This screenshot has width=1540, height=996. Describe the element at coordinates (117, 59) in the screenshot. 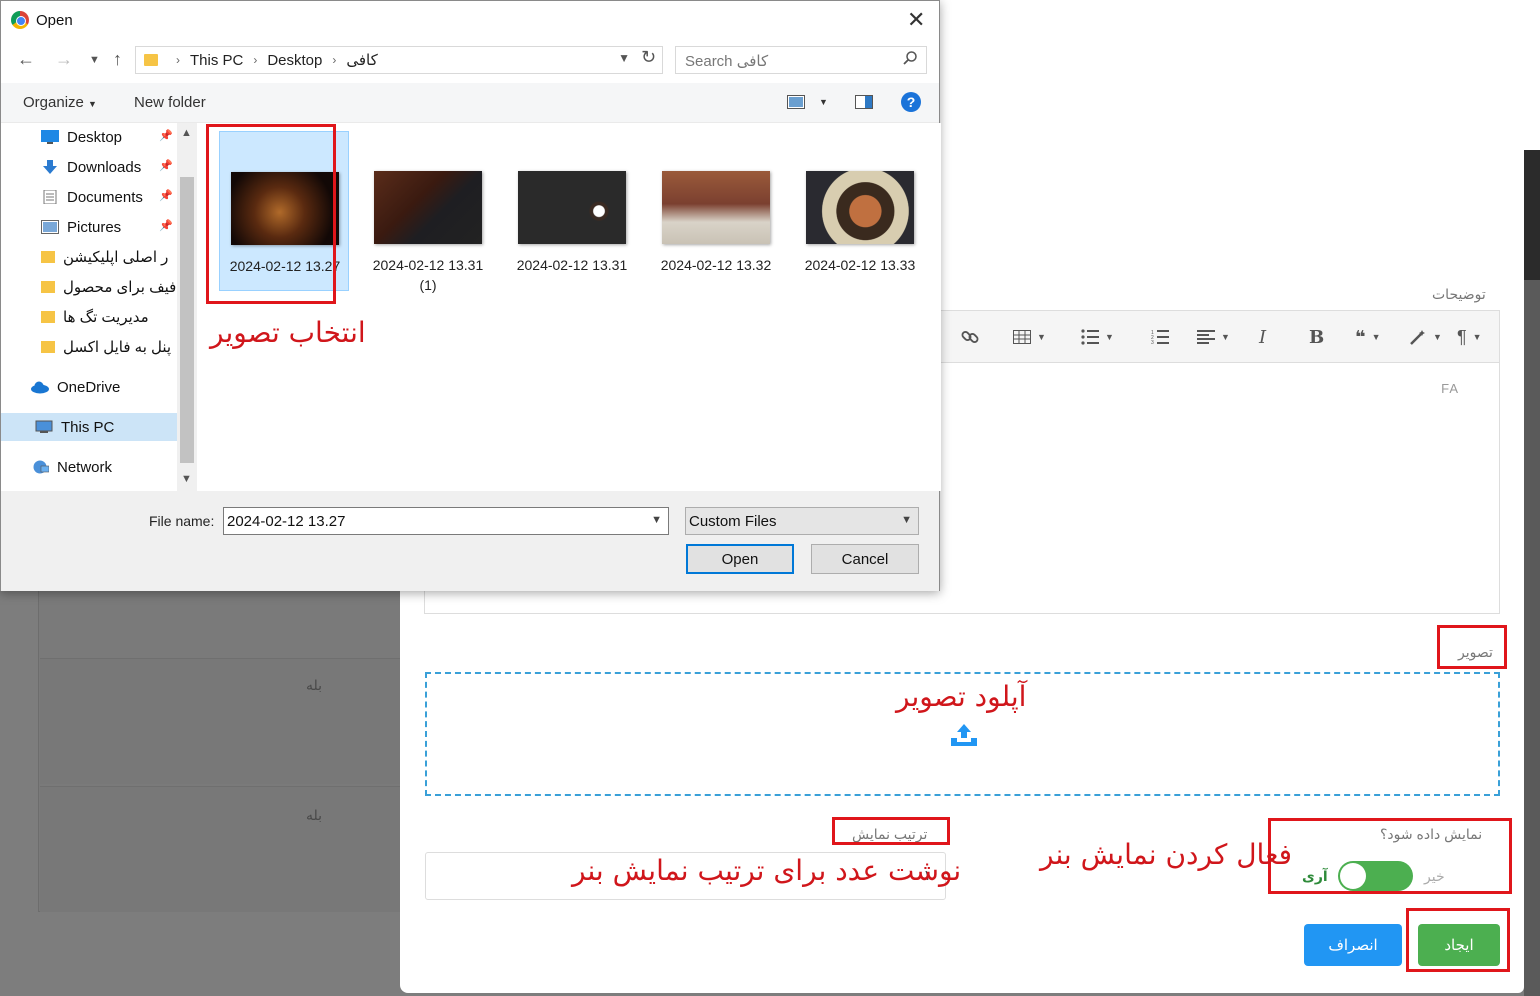

I see `up-arrow-icon: ↑` at that location.